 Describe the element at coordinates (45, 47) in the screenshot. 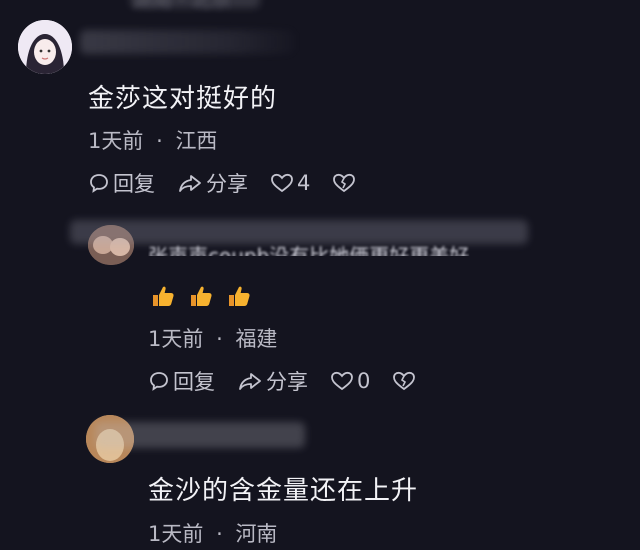

I see `avatar` at that location.